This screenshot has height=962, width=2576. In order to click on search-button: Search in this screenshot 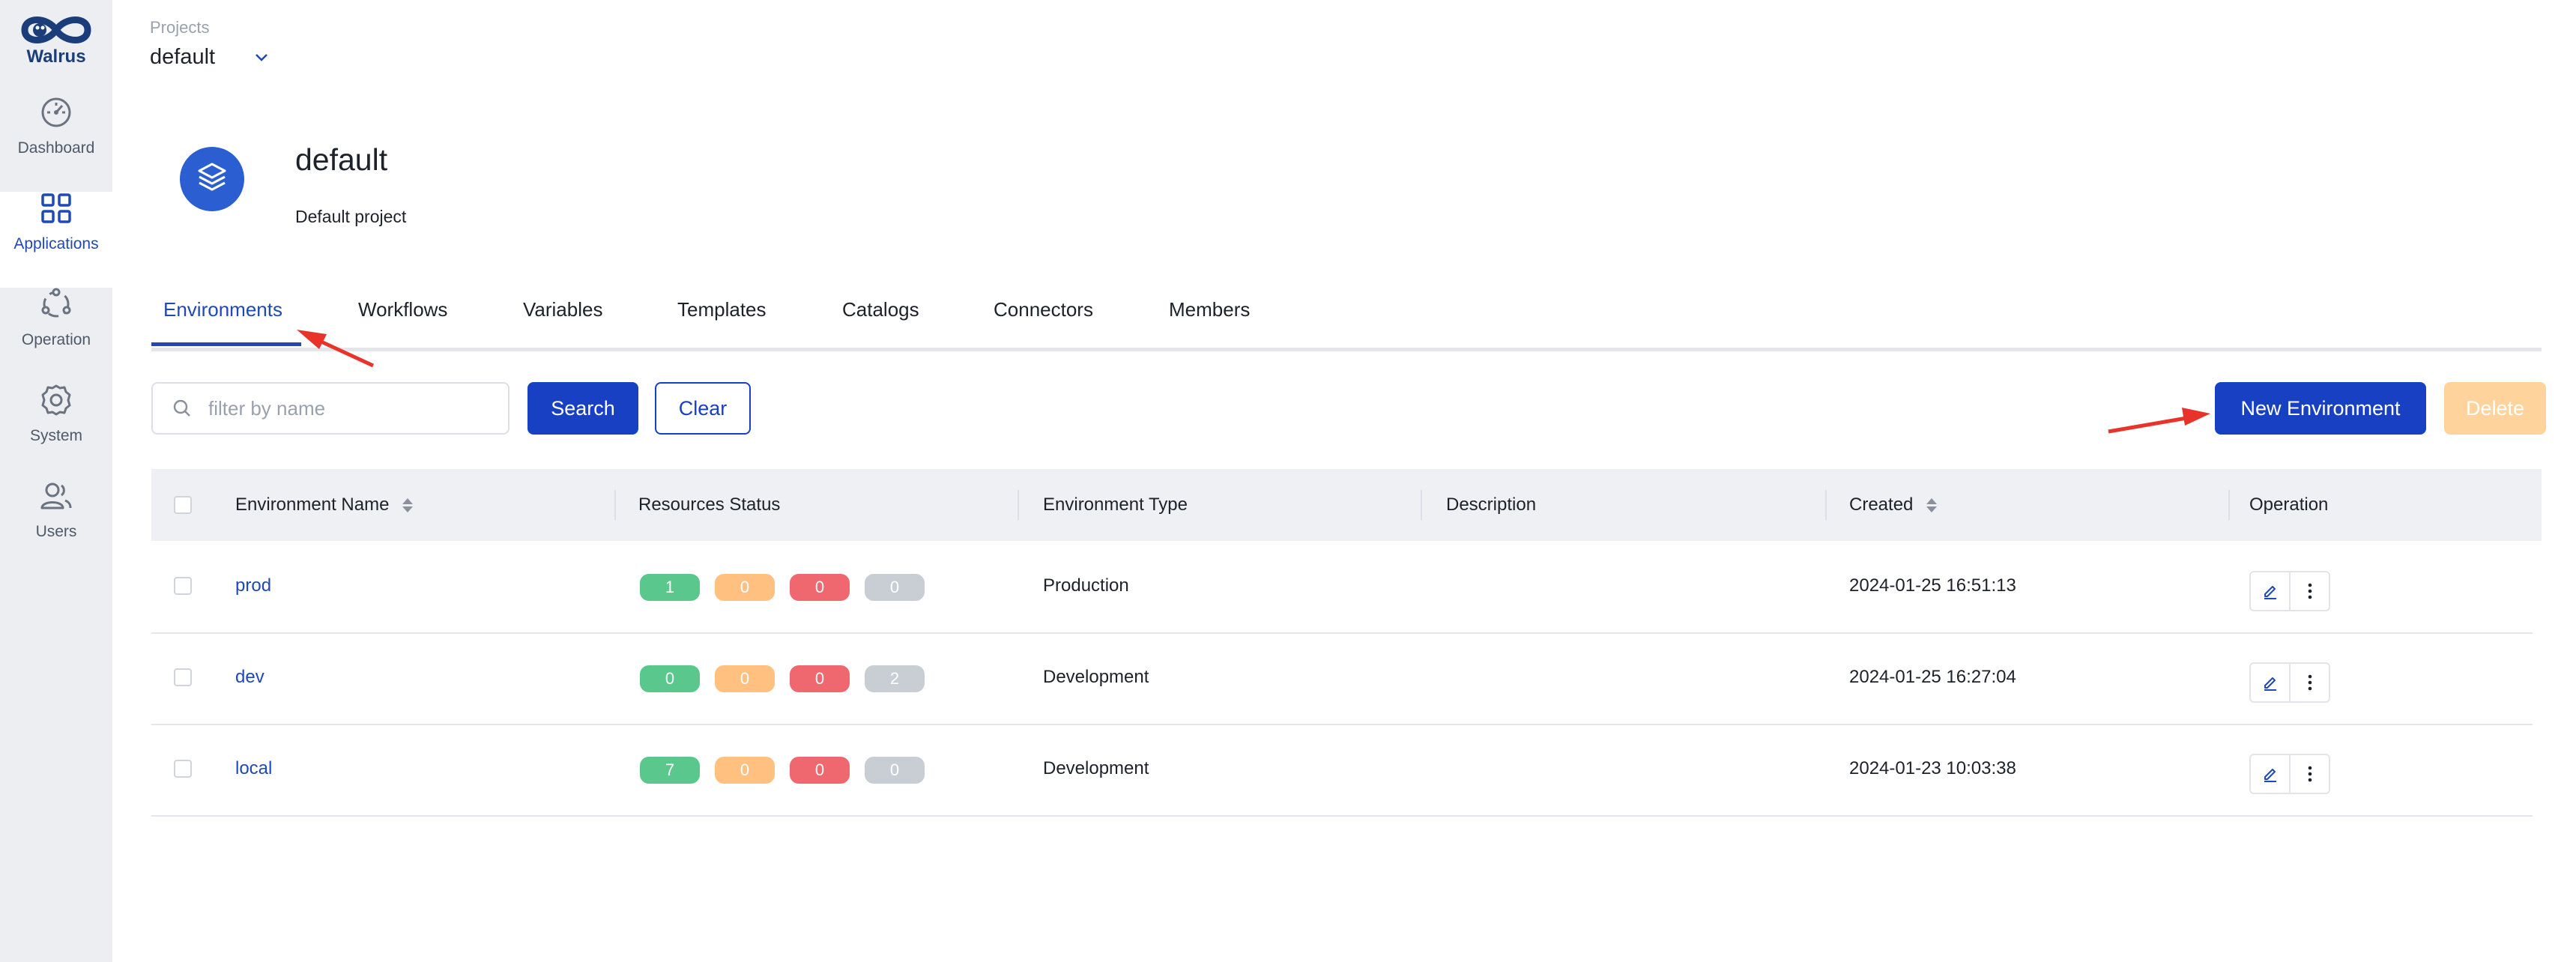, I will do `click(582, 409)`.